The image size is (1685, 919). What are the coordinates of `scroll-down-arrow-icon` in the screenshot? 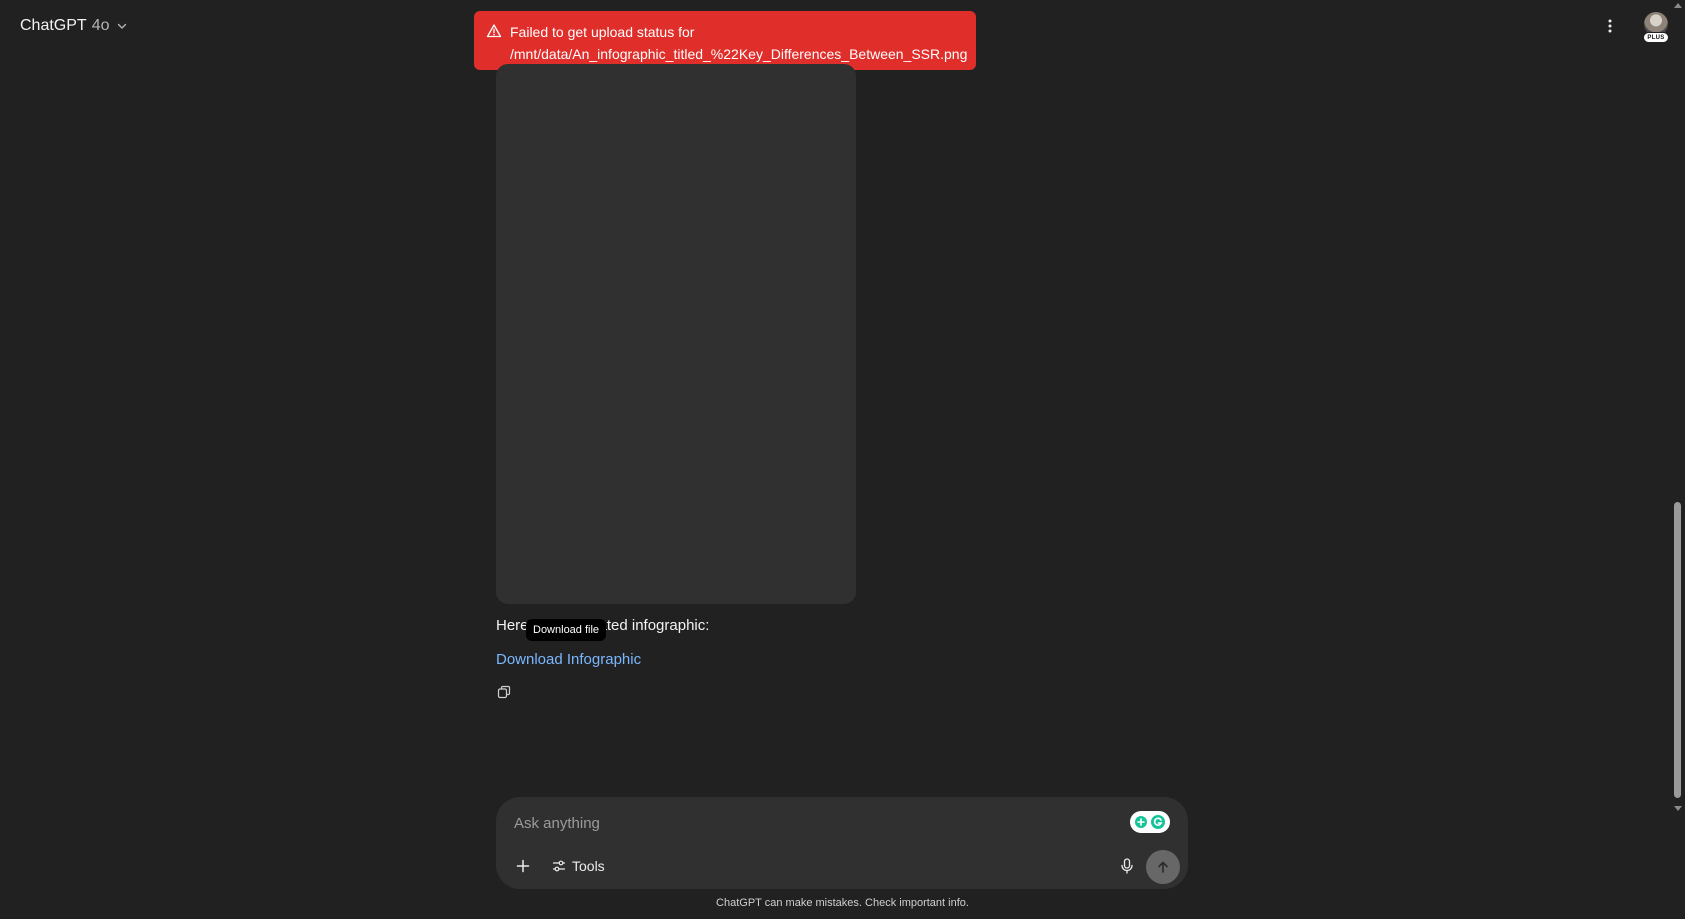 It's located at (1678, 808).